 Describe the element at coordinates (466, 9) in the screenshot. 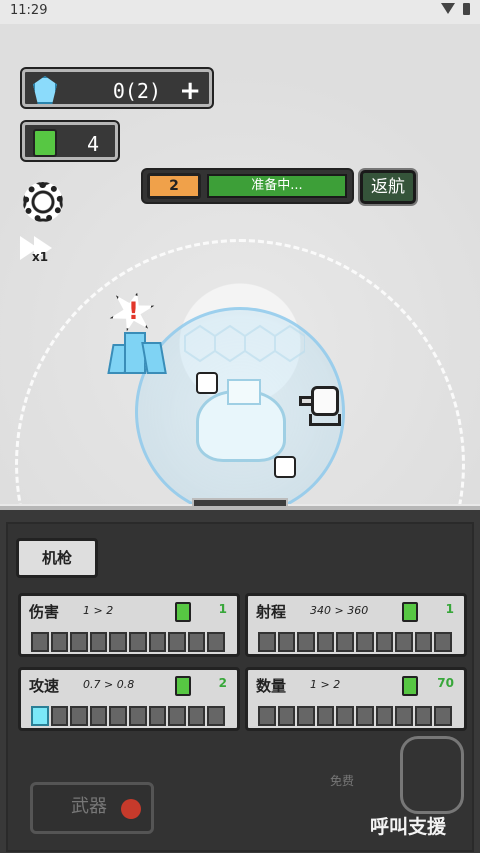

I see `battery-icon` at that location.